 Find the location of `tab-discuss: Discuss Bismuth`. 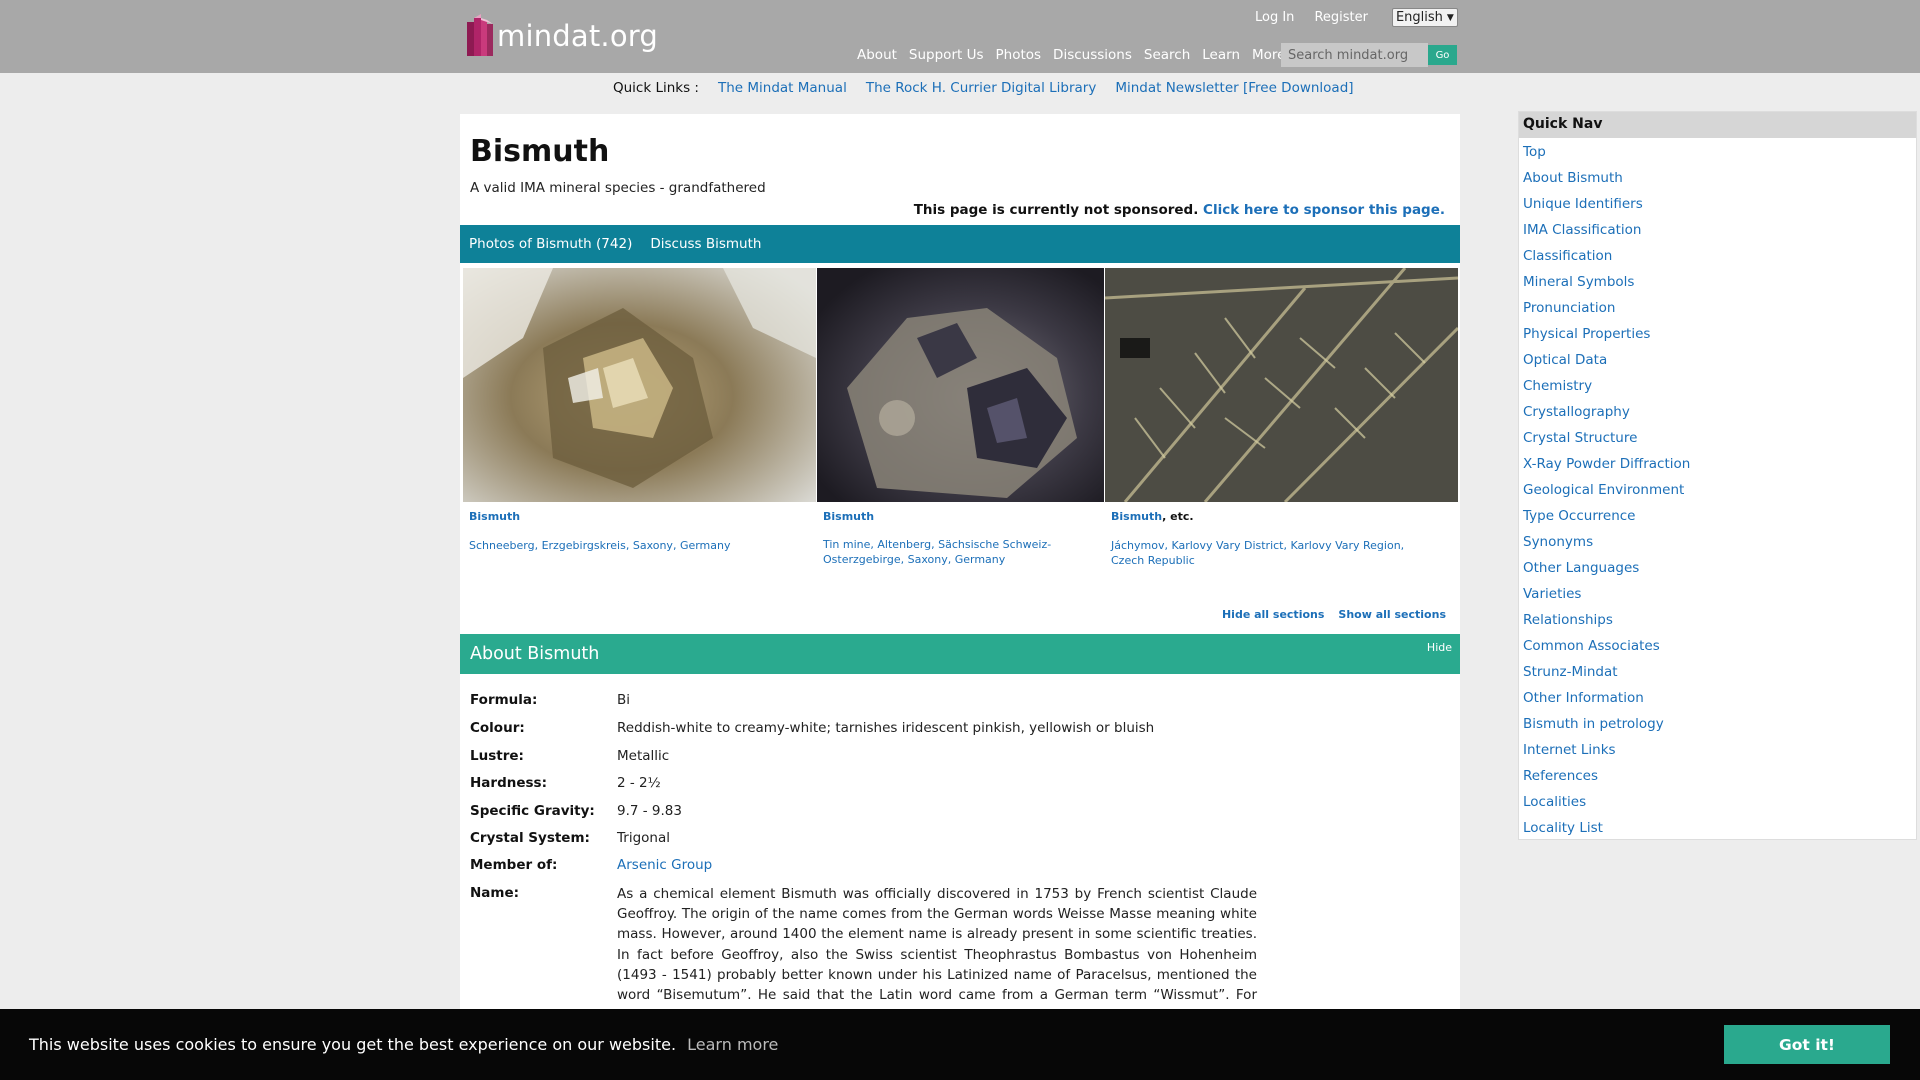

tab-discuss: Discuss Bismuth is located at coordinates (705, 244).